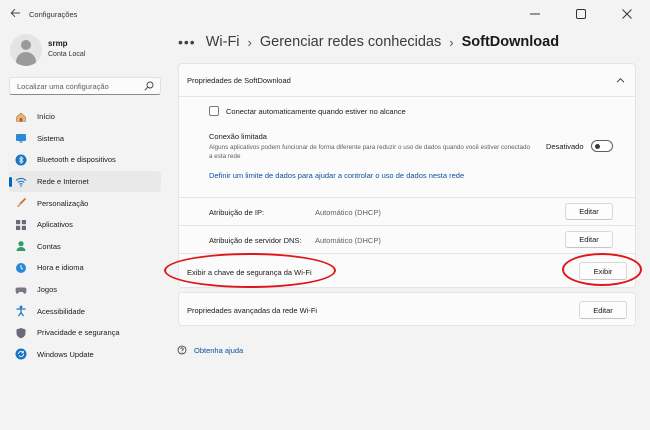  I want to click on chevron-up-icon, so click(620, 80).